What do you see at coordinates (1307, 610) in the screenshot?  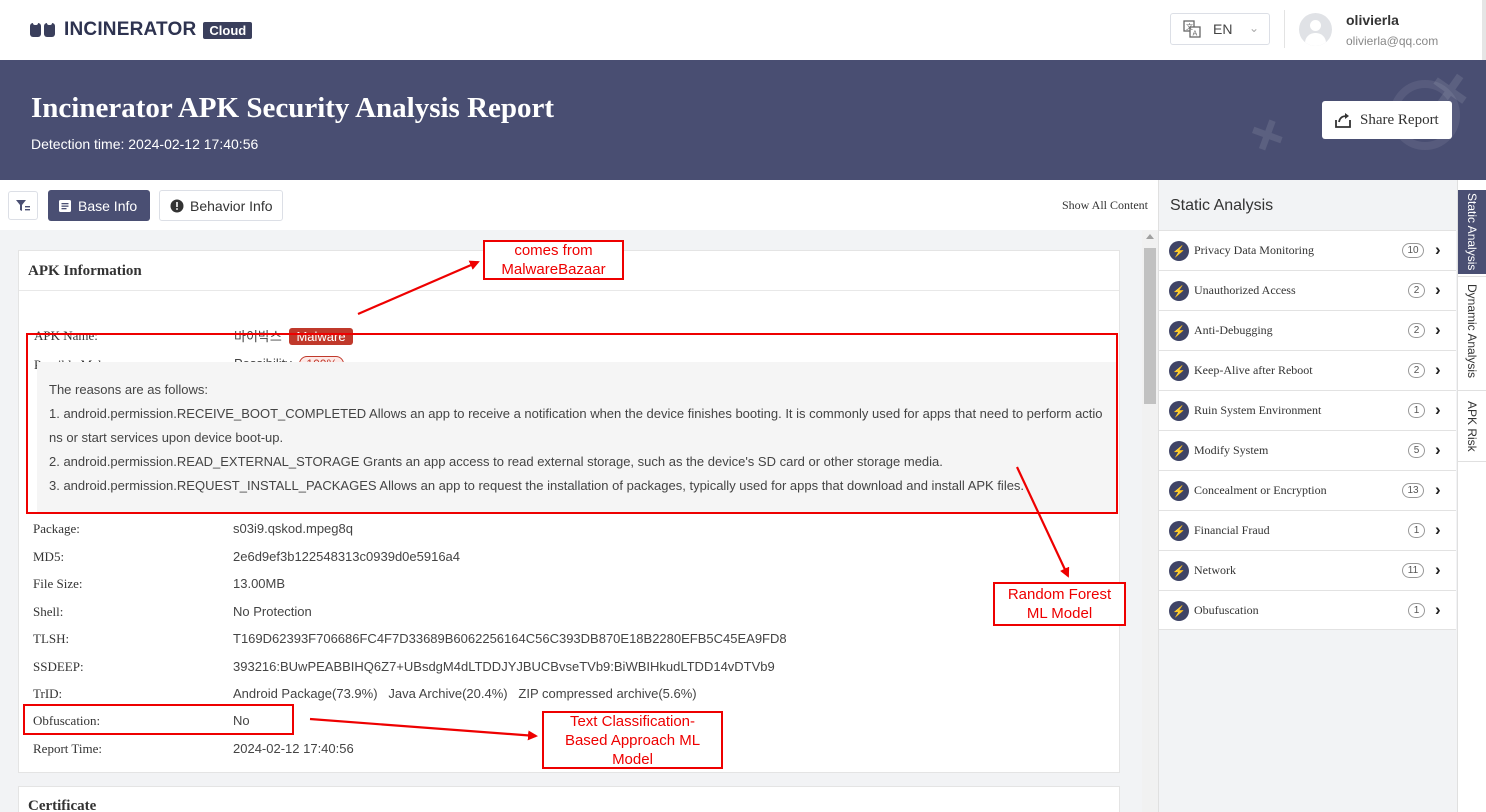 I see `sidebar-item-obufuscation: ⚡ Obufuscation 1 ›` at bounding box center [1307, 610].